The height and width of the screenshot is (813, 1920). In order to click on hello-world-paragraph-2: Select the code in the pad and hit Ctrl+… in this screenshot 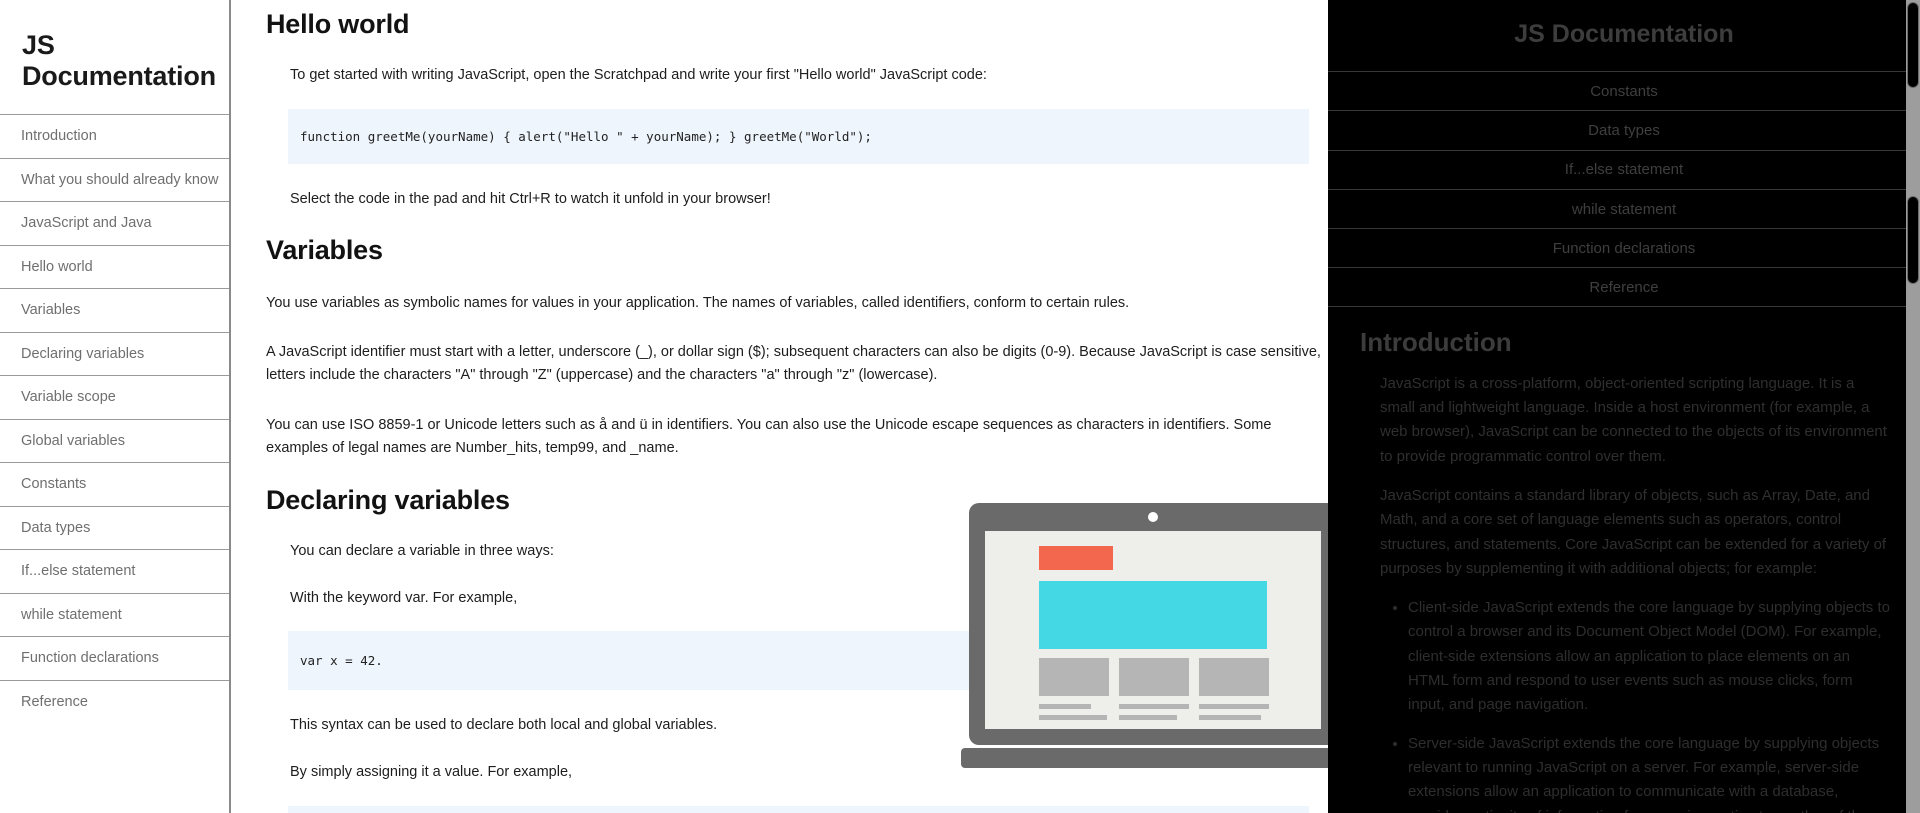, I will do `click(530, 198)`.